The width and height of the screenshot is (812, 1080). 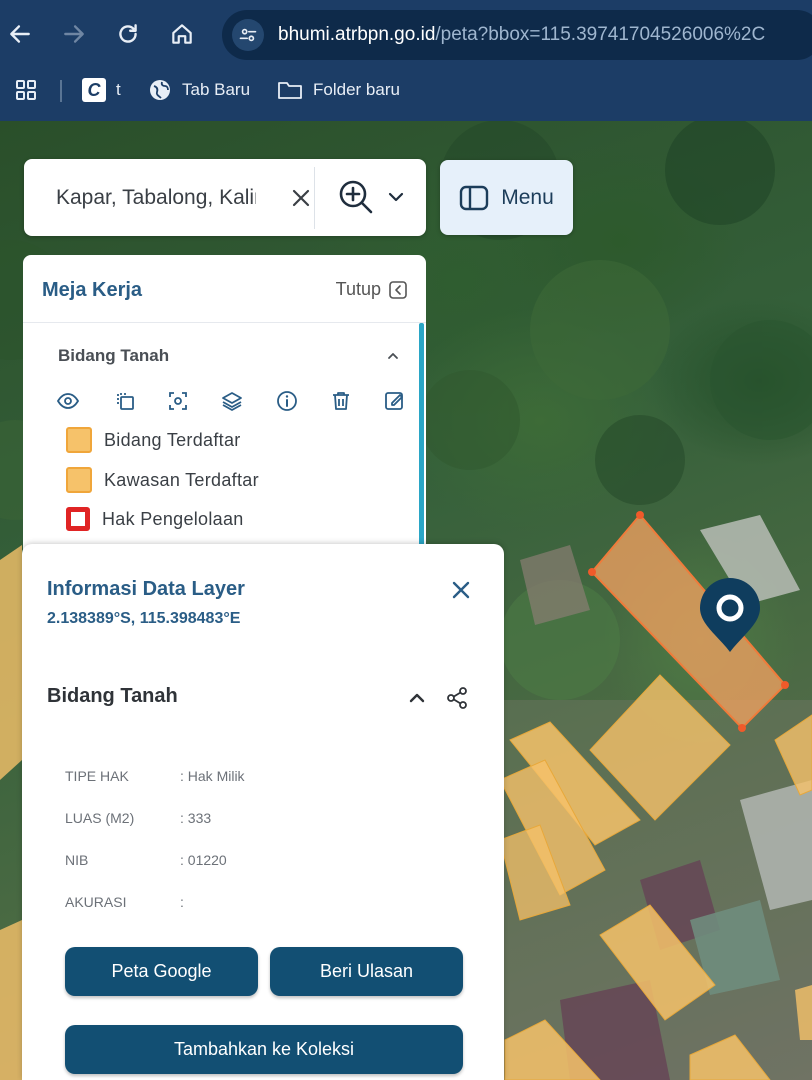 What do you see at coordinates (144, 618) in the screenshot?
I see `coordinates-text: 2.138389°S, 115.398483°E` at bounding box center [144, 618].